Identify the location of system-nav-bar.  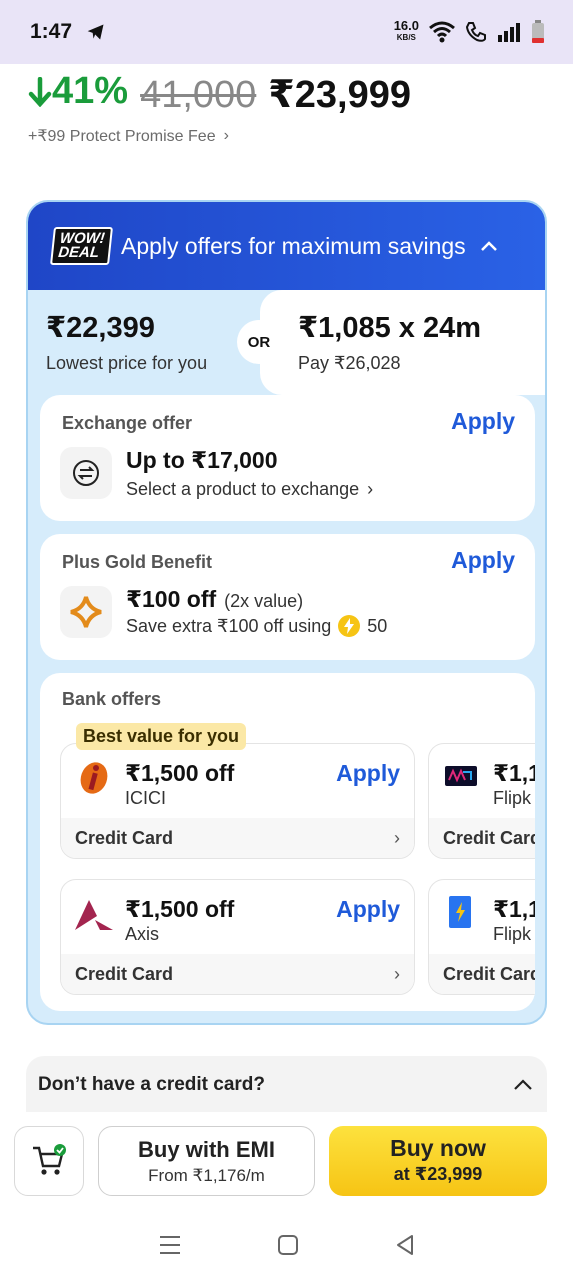
(286, 1245).